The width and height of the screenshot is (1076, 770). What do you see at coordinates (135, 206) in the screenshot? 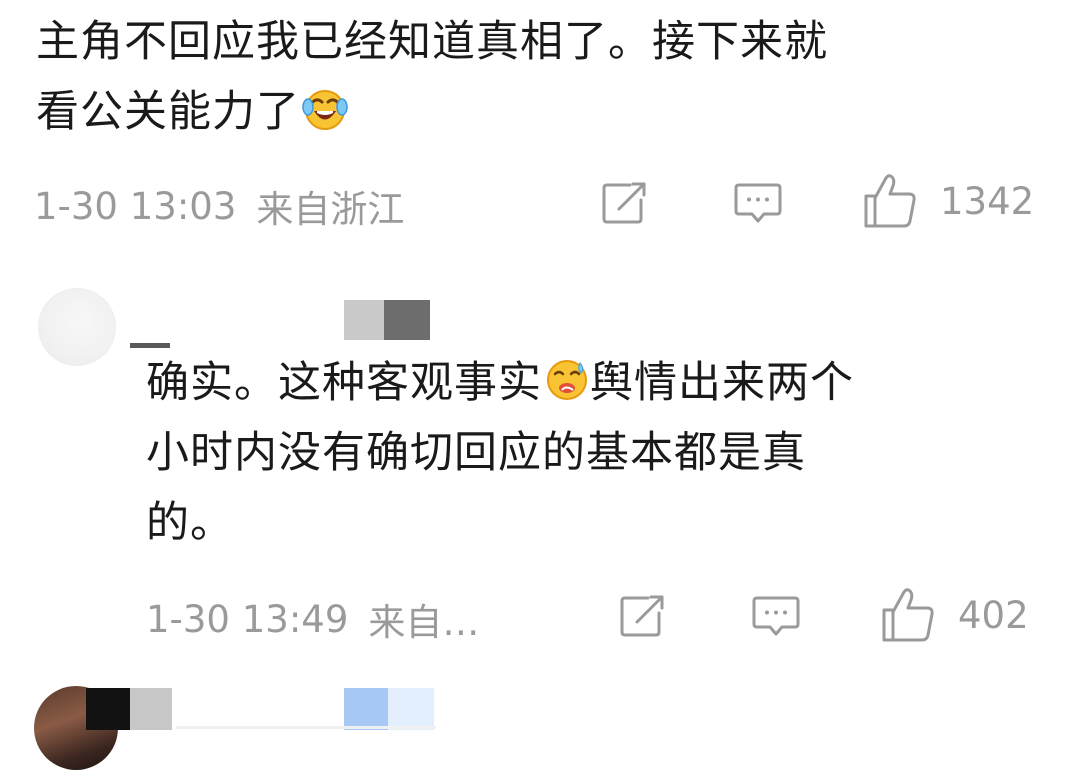
I see `comment-1-time: 1-30 13:03` at bounding box center [135, 206].